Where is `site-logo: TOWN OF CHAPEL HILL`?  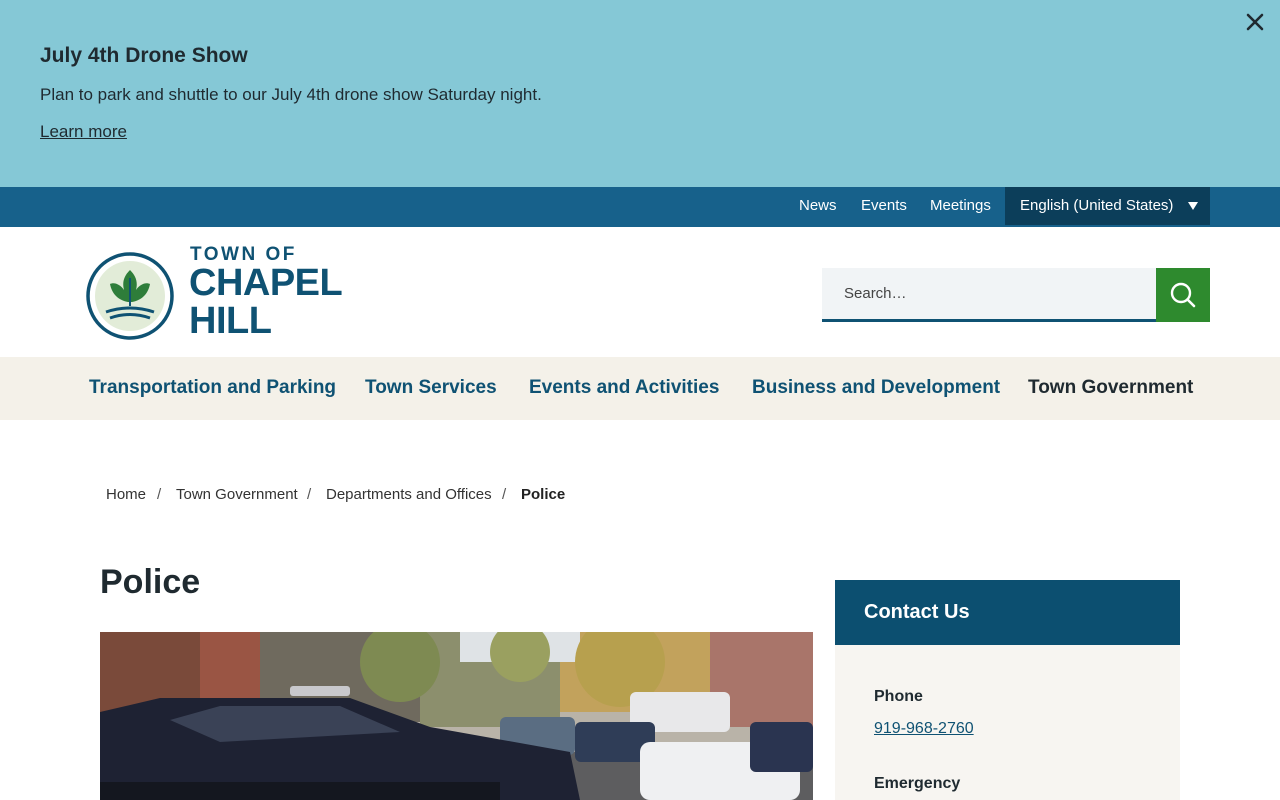 site-logo: TOWN OF CHAPEL HILL is located at coordinates (214, 294).